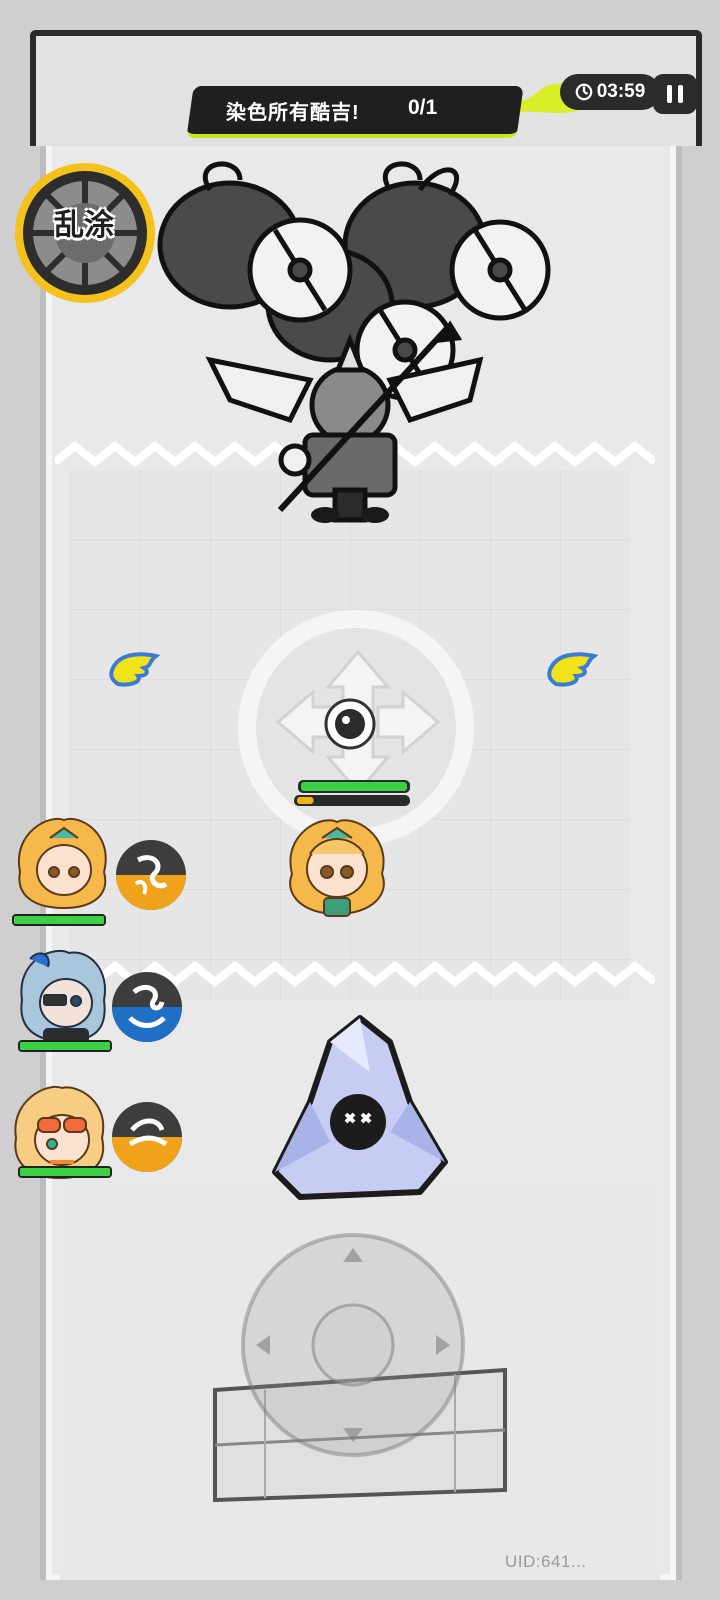  I want to click on crystal-enemy, so click(359, 1108).